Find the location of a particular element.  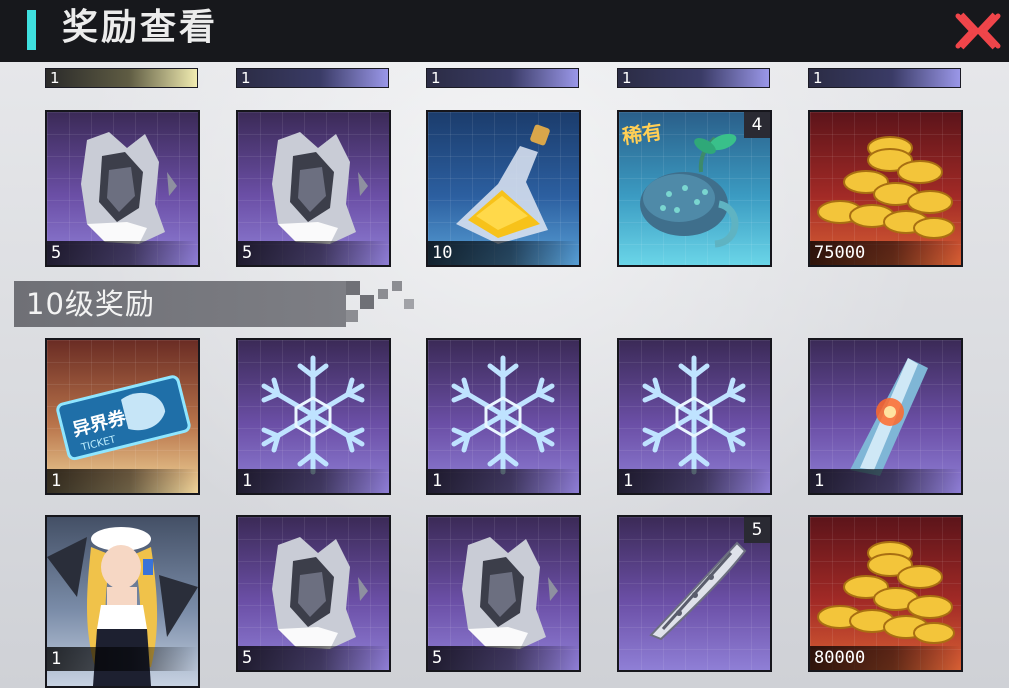

item-count: 80000 is located at coordinates (840, 658).